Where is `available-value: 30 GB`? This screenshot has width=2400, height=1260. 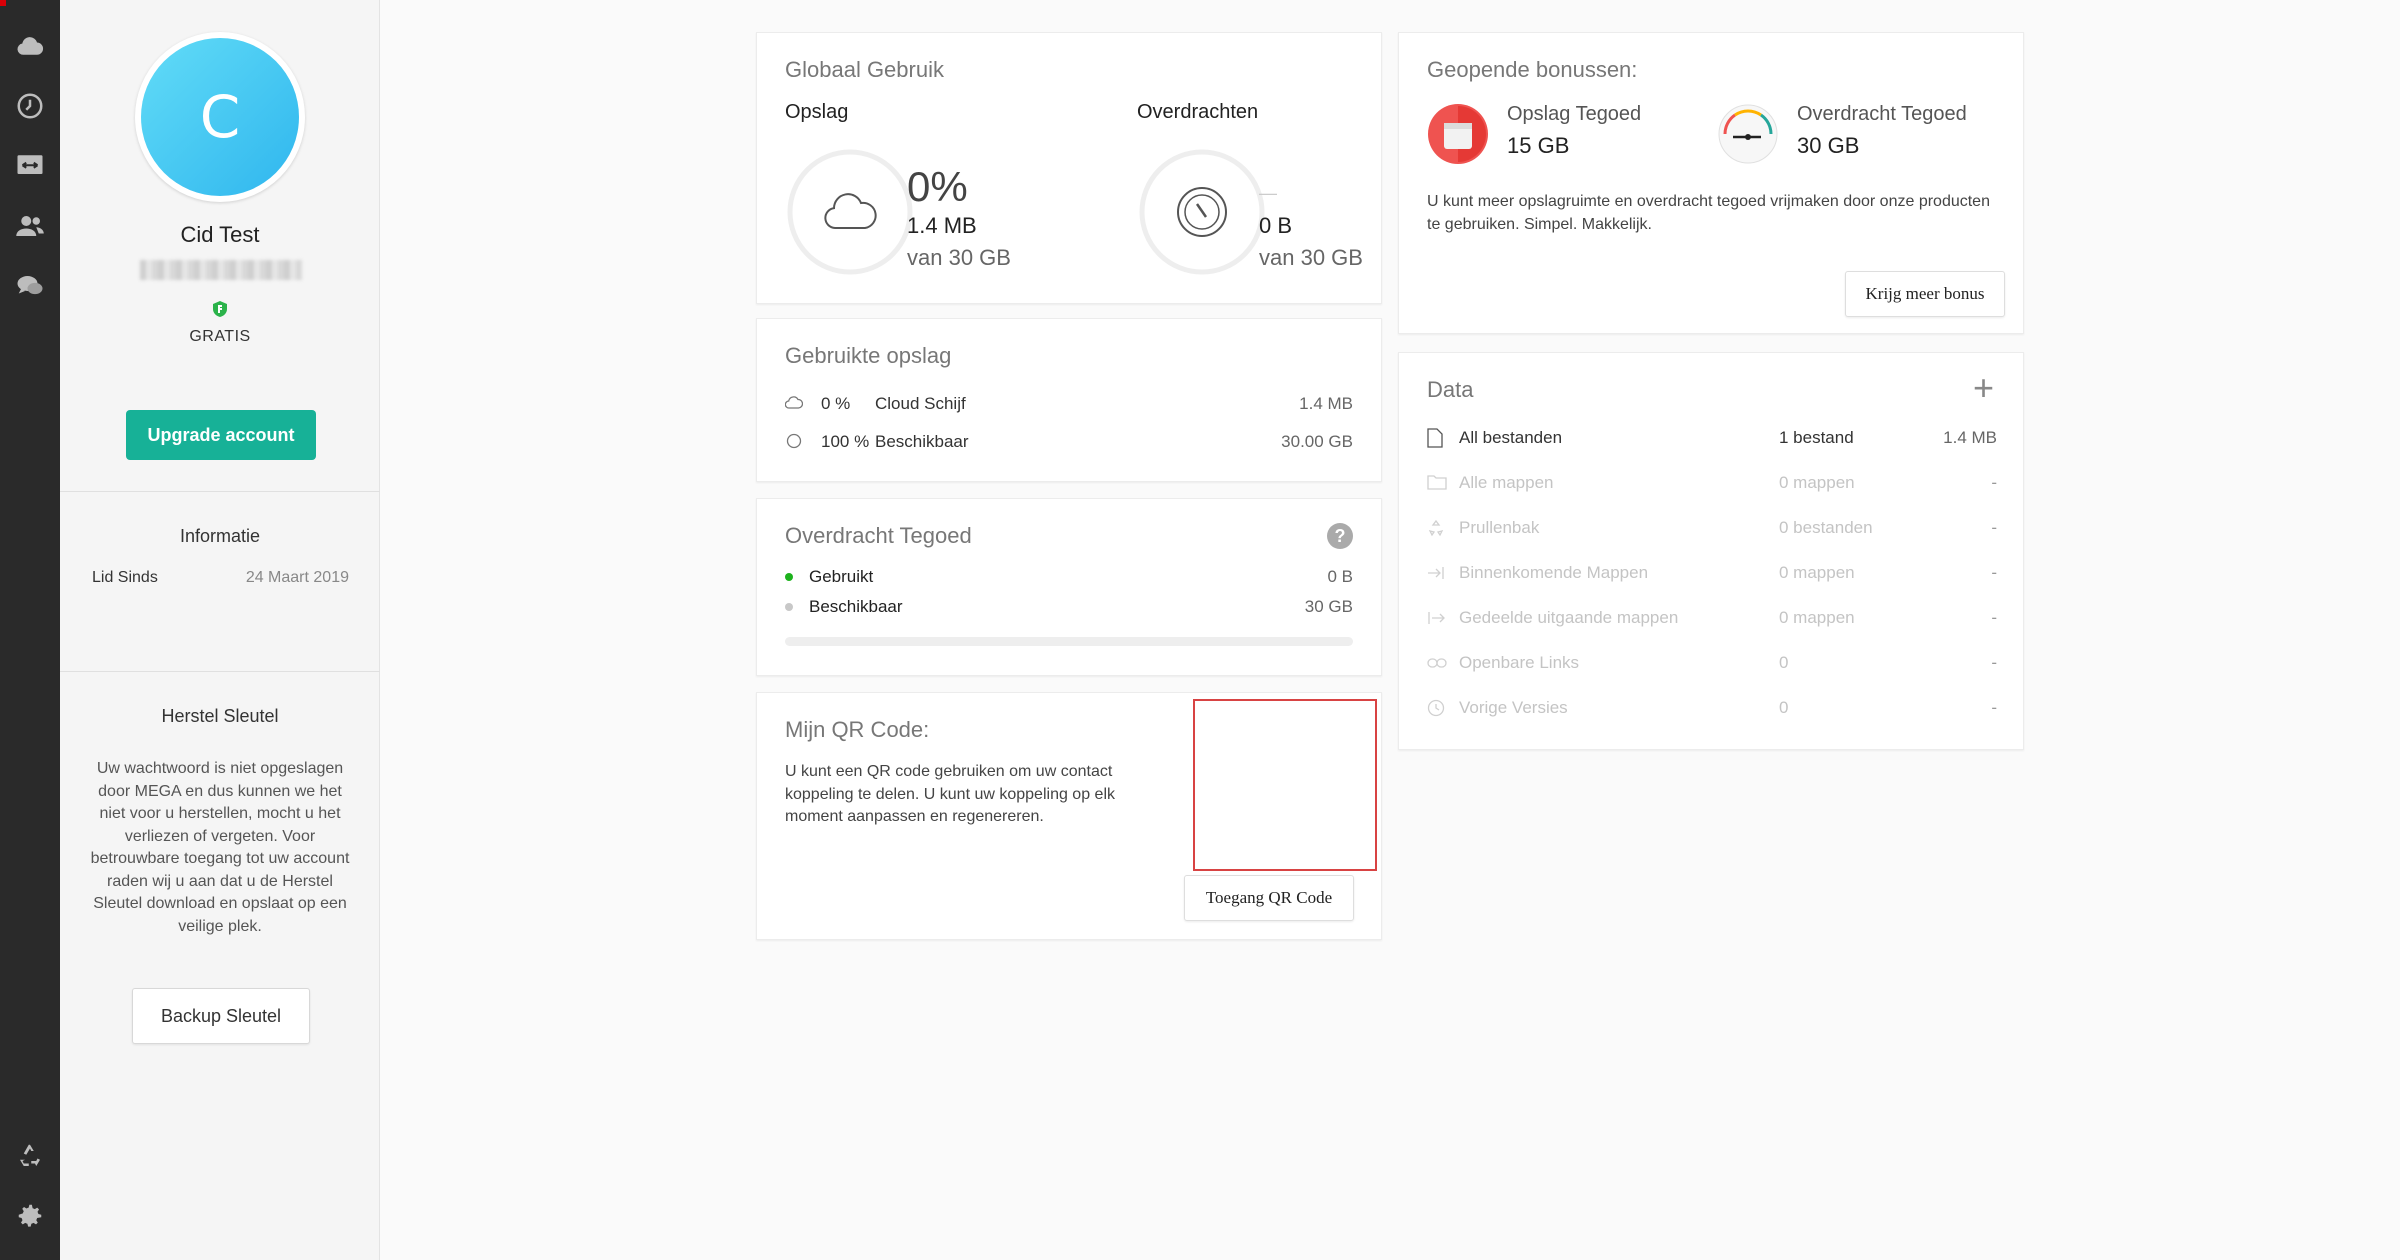
available-value: 30 GB is located at coordinates (1328, 606).